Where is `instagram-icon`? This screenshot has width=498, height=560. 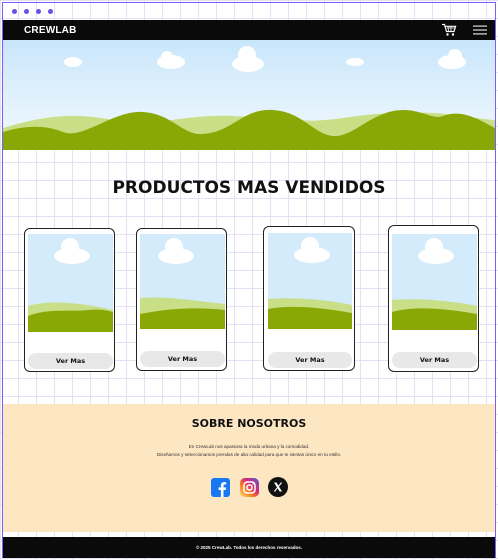 instagram-icon is located at coordinates (249, 487).